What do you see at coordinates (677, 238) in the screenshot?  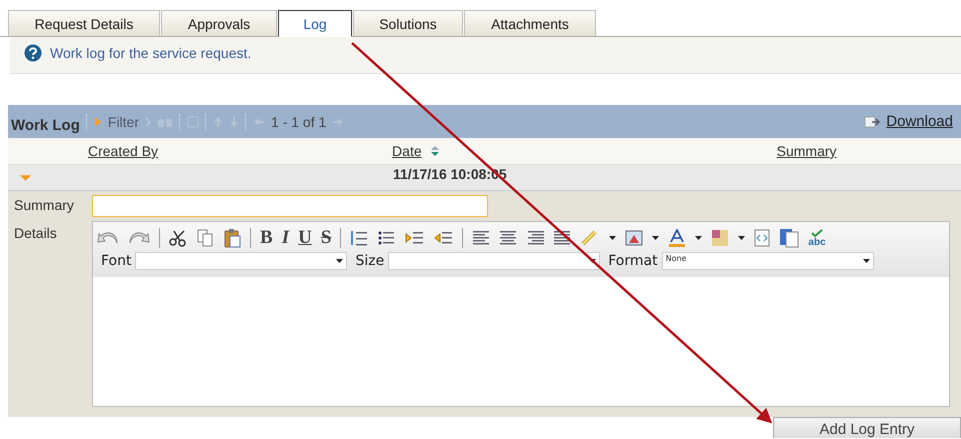 I see `text-color-icon` at bounding box center [677, 238].